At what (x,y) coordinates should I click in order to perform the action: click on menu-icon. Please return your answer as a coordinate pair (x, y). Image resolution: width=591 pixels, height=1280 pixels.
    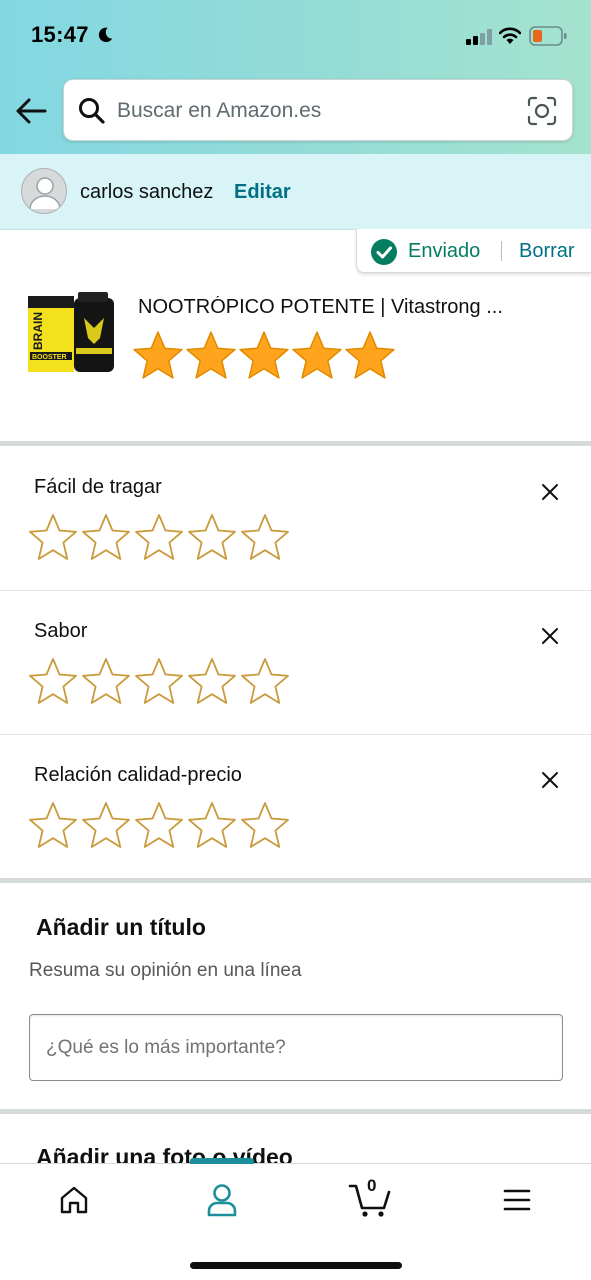
    Looking at the image, I should click on (517, 1200).